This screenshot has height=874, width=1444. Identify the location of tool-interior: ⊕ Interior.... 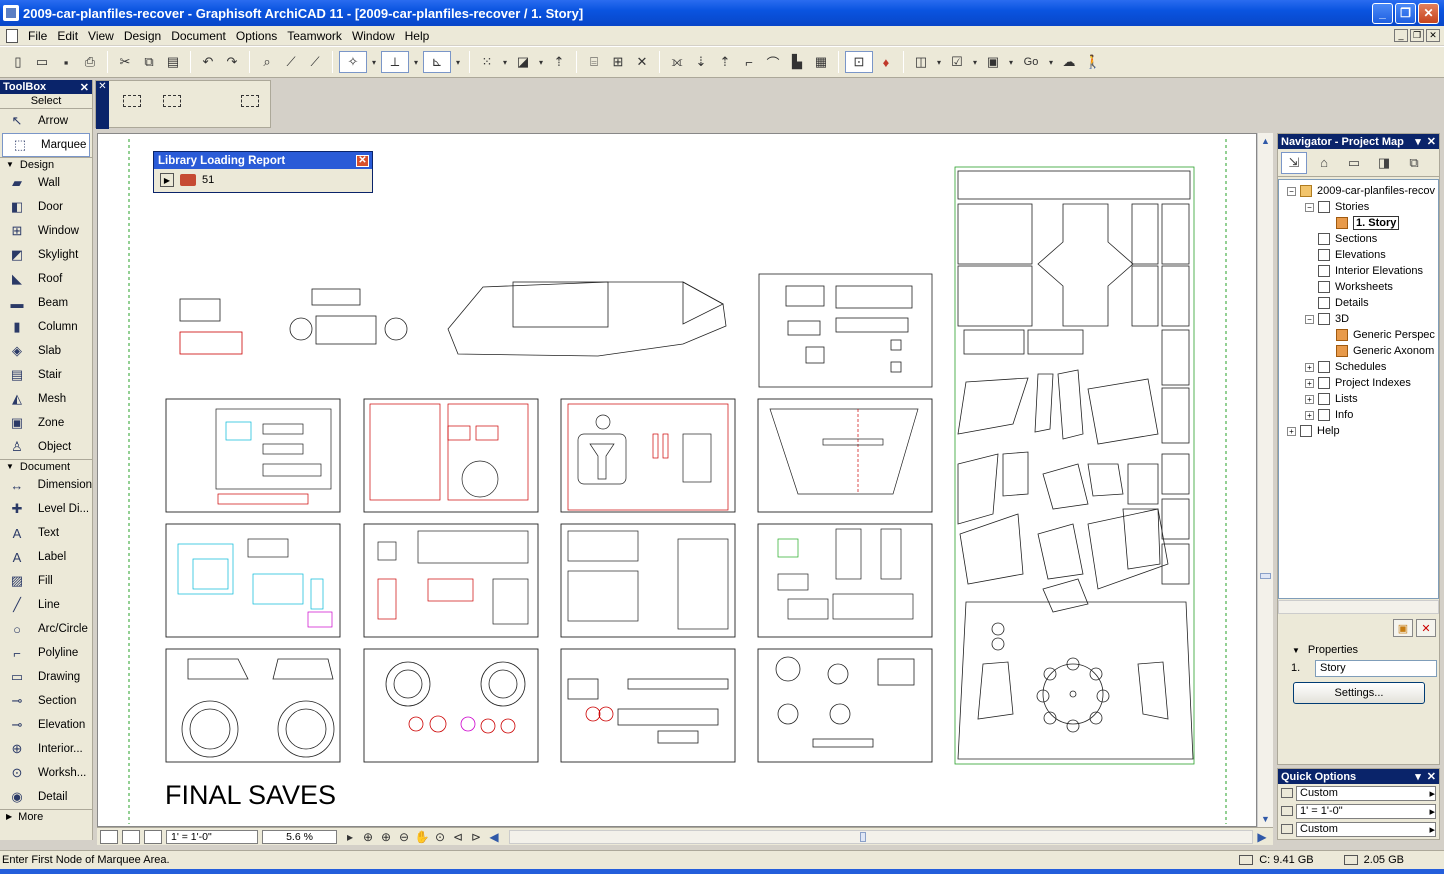
(46, 749).